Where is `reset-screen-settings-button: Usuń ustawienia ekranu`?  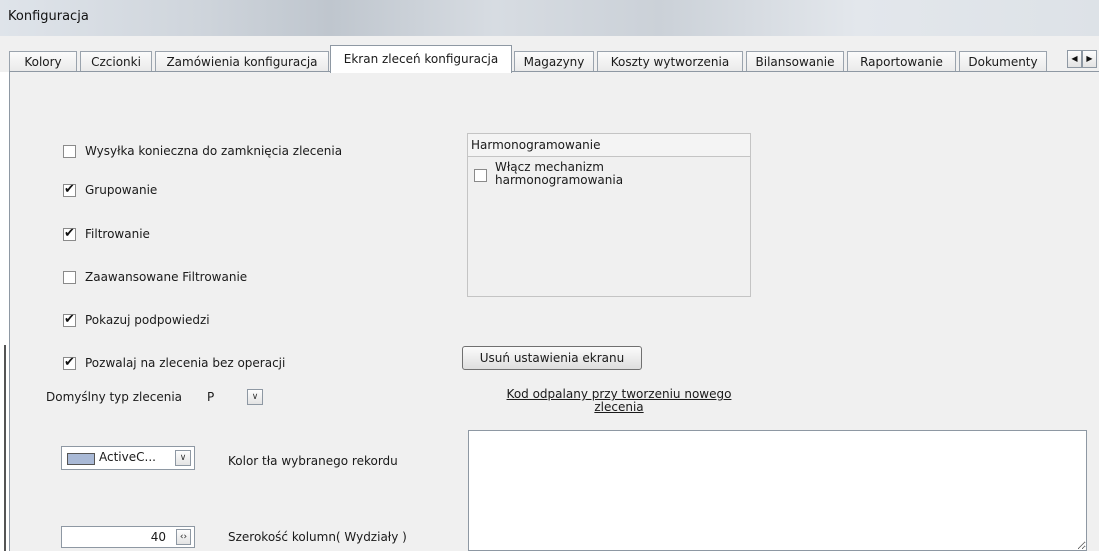 reset-screen-settings-button: Usuń ustawienia ekranu is located at coordinates (552, 358).